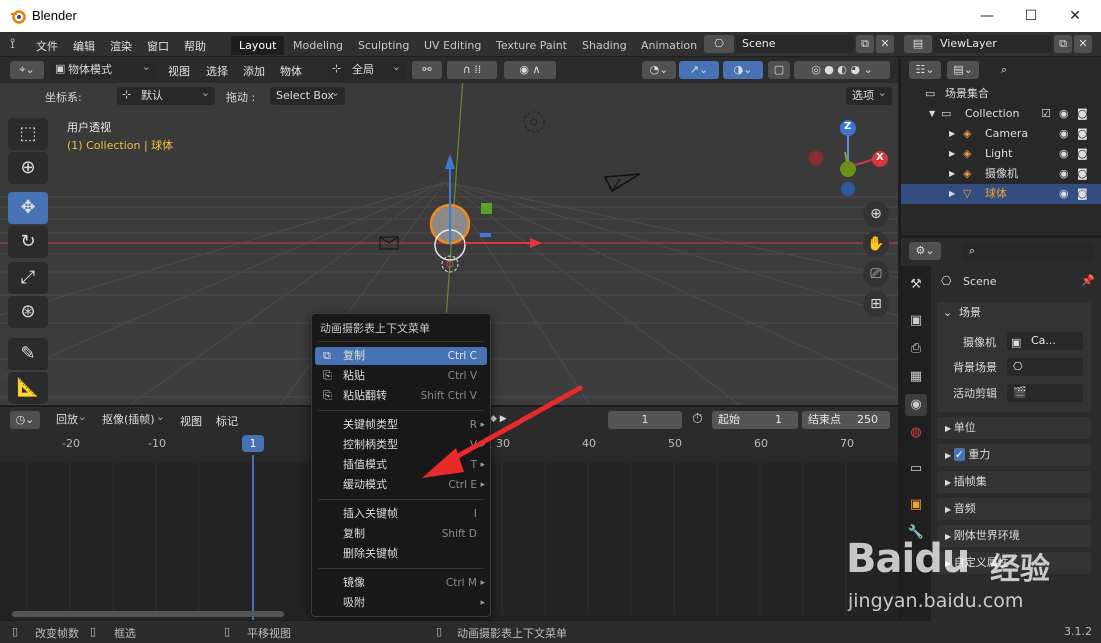 The height and width of the screenshot is (643, 1101). I want to click on outliner-row-camera-2: ▶ ◈ 摄像机 ◉ ◙, so click(1001, 174).